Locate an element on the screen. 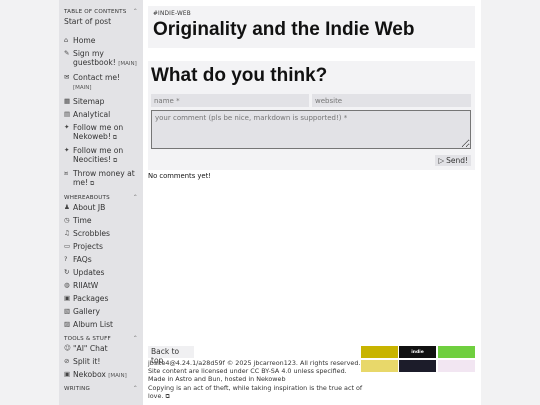 This screenshot has width=540, height=405. sidebar-item-text: Sign my guestbook! [MAIN] is located at coordinates (105, 59).